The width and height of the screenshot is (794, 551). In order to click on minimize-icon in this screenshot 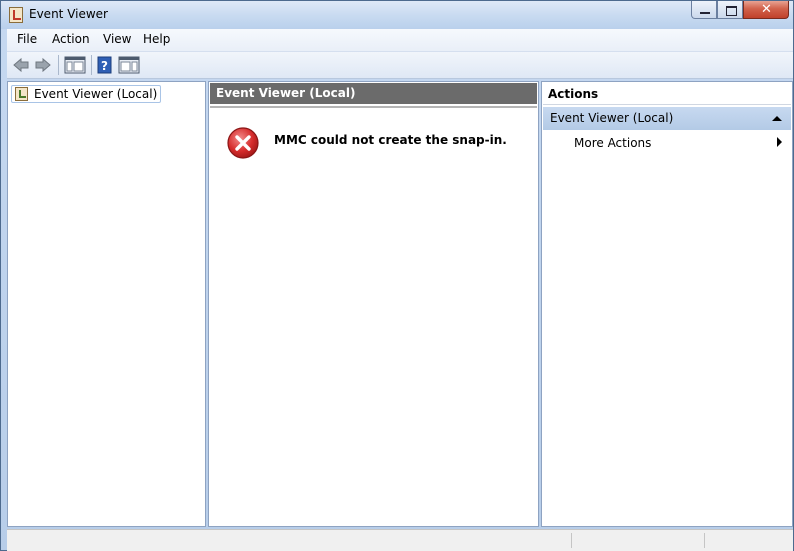, I will do `click(705, 13)`.